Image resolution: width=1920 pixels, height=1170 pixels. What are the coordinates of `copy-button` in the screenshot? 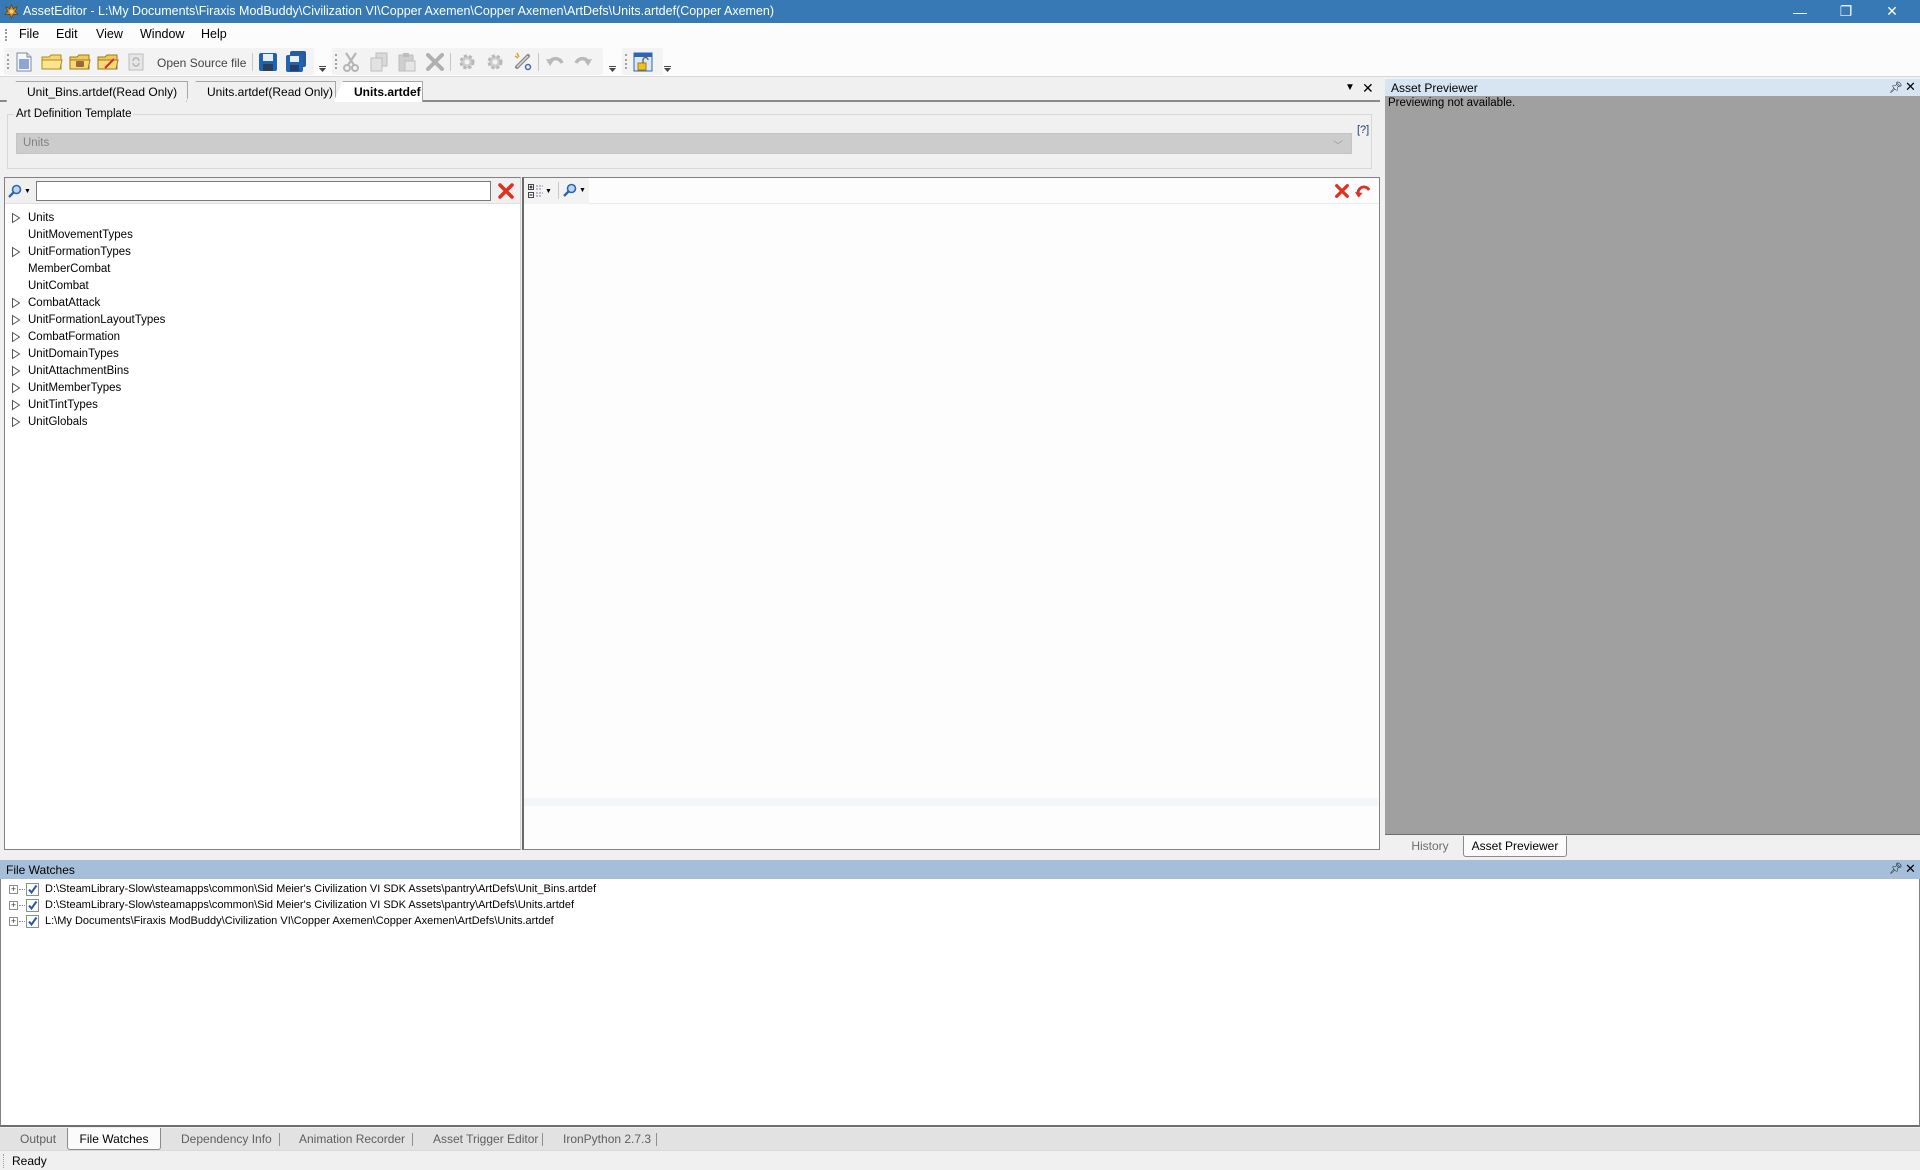 It's located at (379, 62).